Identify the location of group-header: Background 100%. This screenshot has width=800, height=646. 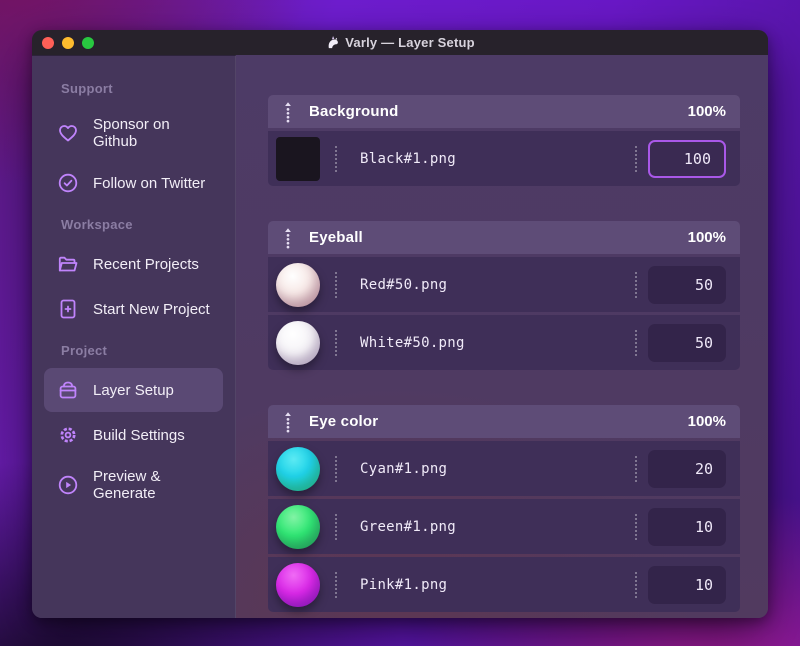
(504, 111).